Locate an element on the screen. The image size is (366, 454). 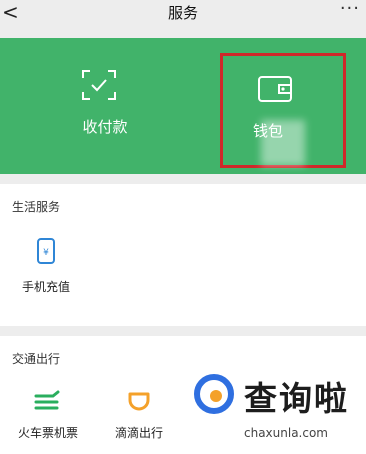
train-ticket-item: 火车票机票 is located at coordinates (48, 415).